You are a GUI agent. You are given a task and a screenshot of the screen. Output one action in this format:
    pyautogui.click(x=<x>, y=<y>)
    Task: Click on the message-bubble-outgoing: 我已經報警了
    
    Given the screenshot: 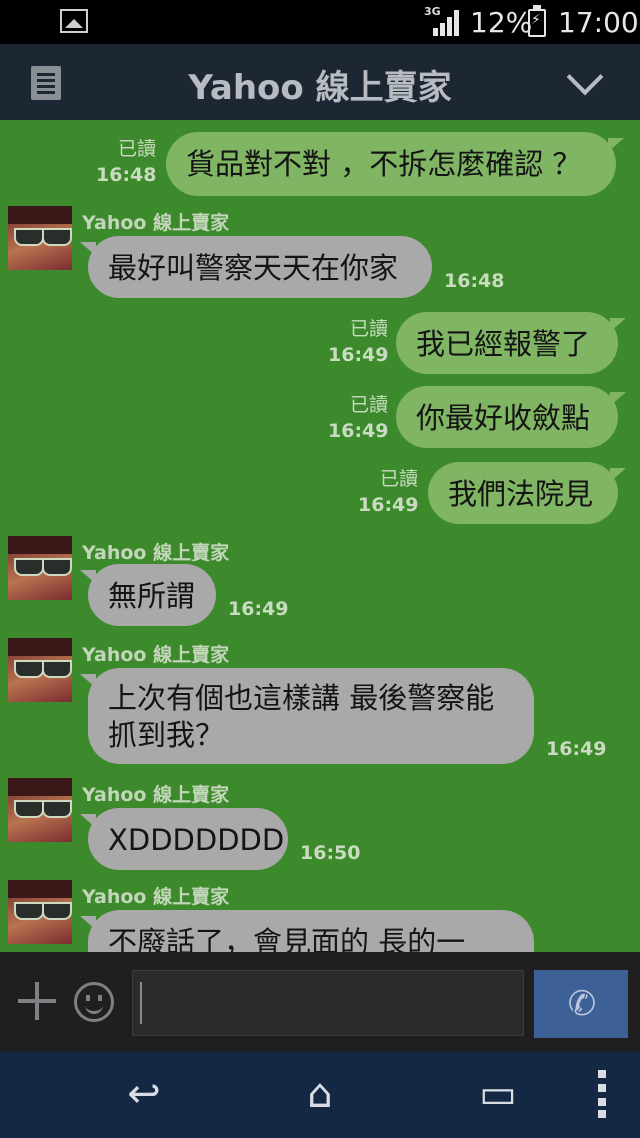 What is the action you would take?
    pyautogui.click(x=511, y=343)
    